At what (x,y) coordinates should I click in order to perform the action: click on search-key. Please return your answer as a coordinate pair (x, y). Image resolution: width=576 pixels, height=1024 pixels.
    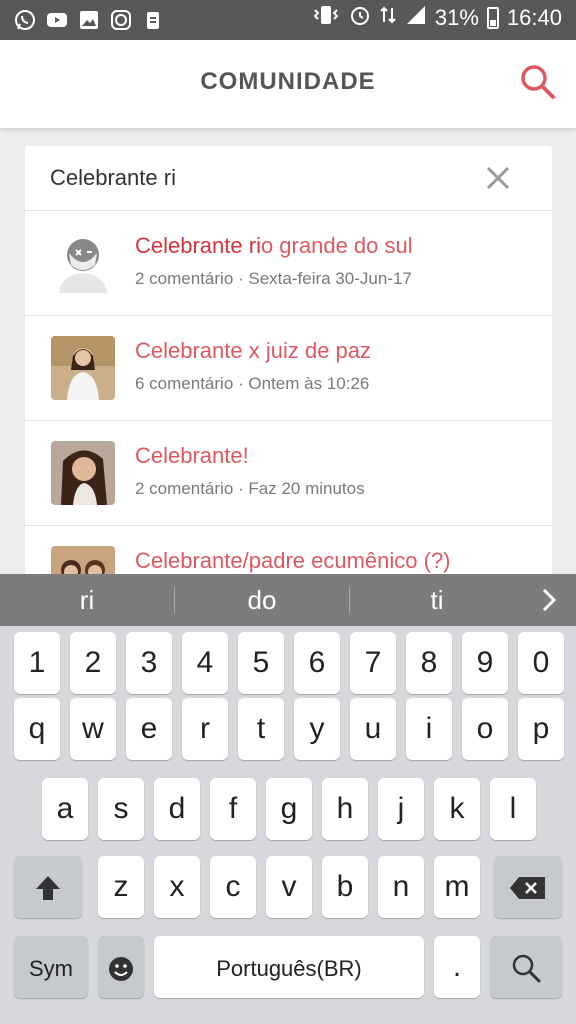
    Looking at the image, I should click on (526, 967).